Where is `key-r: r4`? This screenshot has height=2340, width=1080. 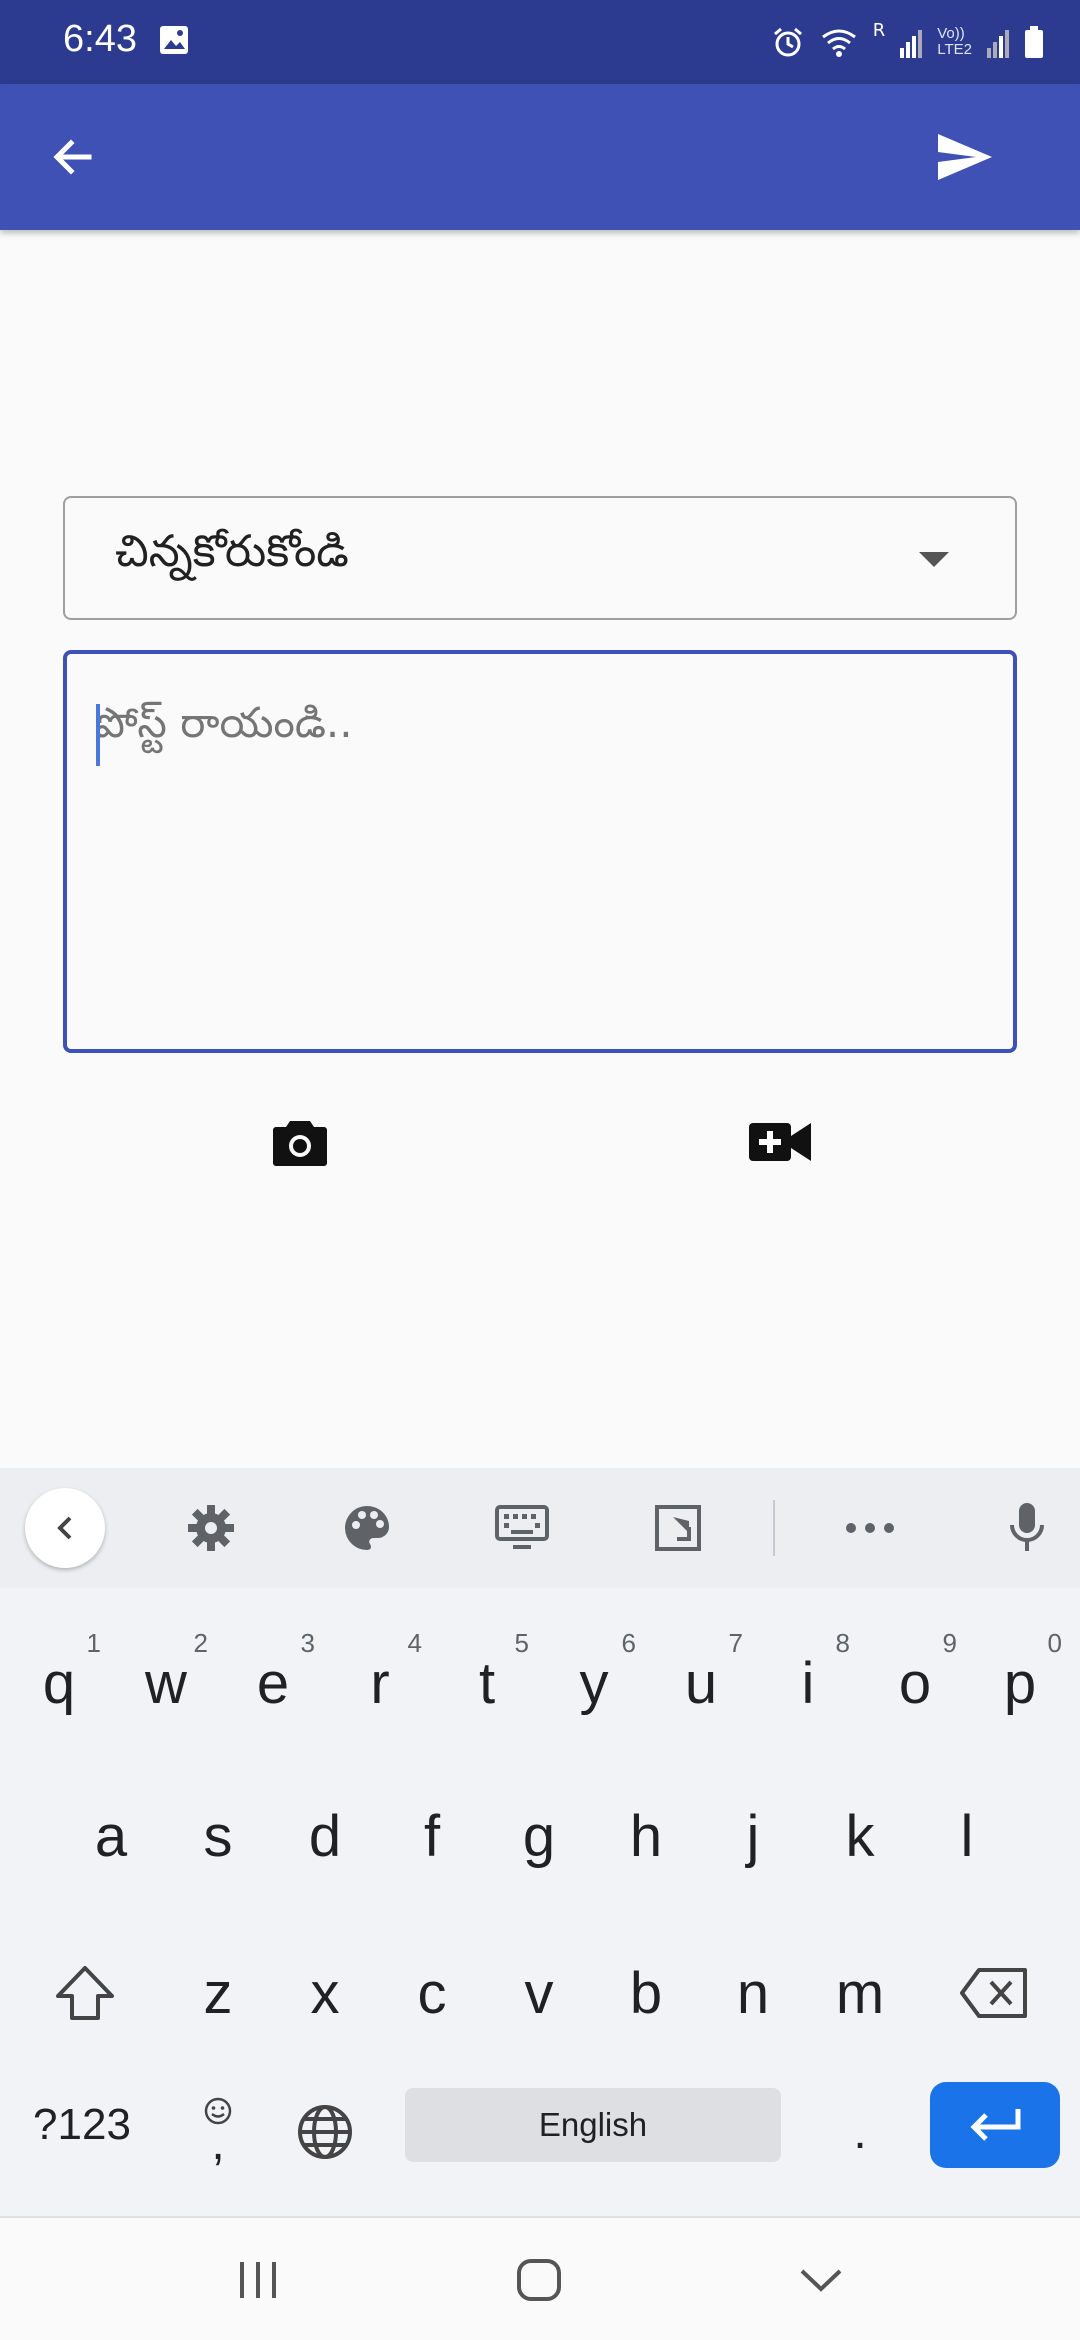
key-r: r4 is located at coordinates (380, 1683).